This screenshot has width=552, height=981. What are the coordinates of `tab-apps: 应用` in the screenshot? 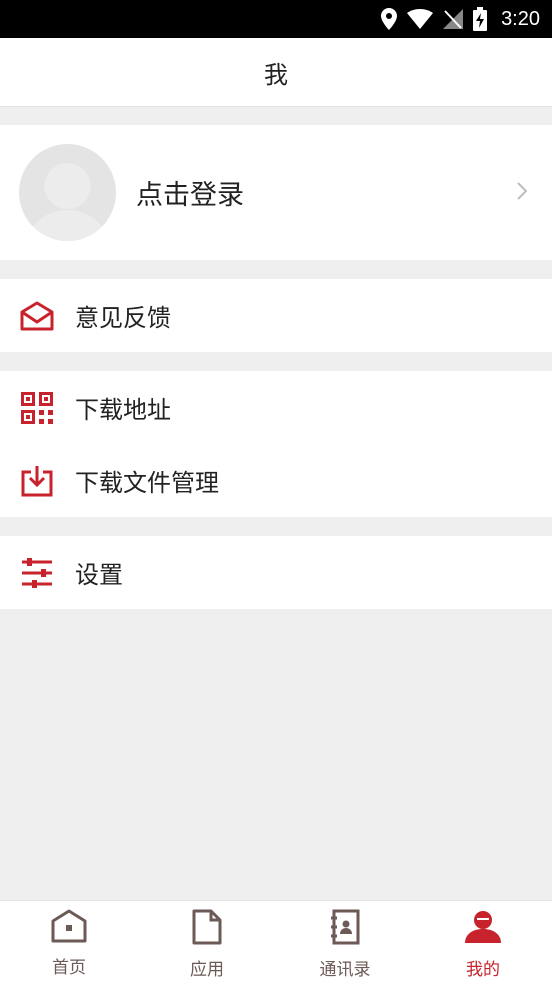 It's located at (207, 941).